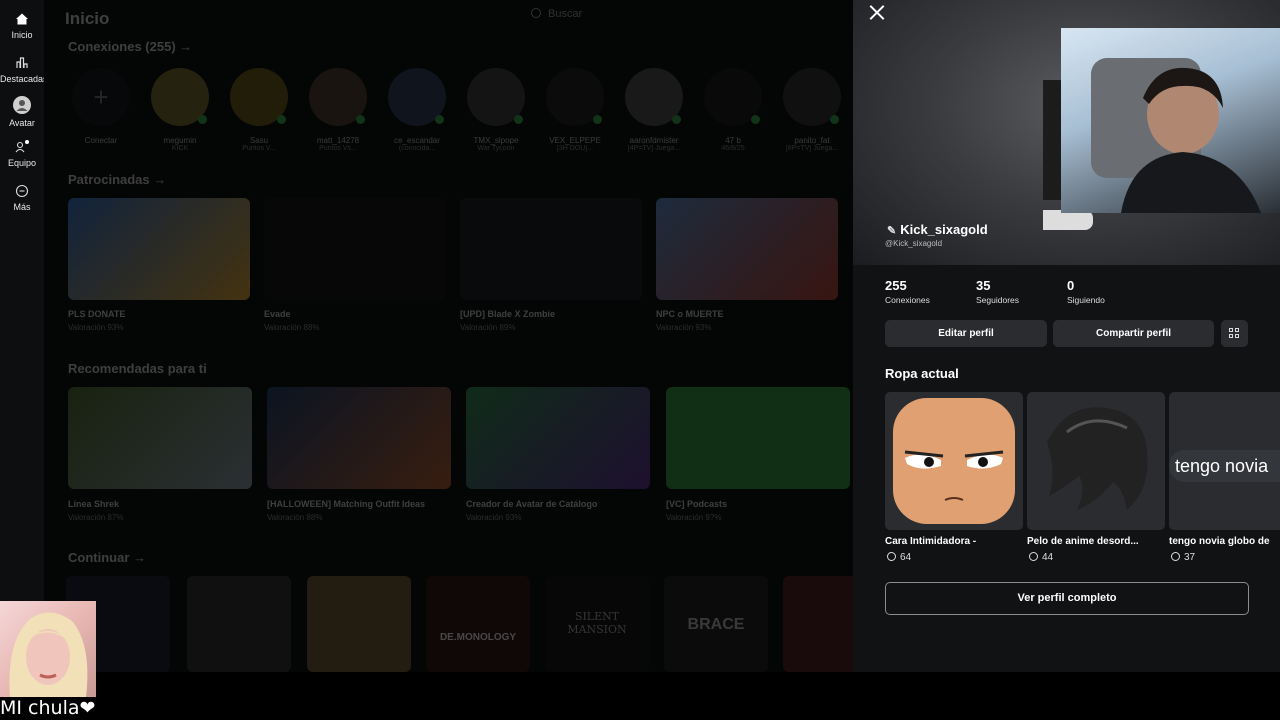 This screenshot has width=1280, height=720. I want to click on game-rating: Valoración 87%, so click(96, 517).